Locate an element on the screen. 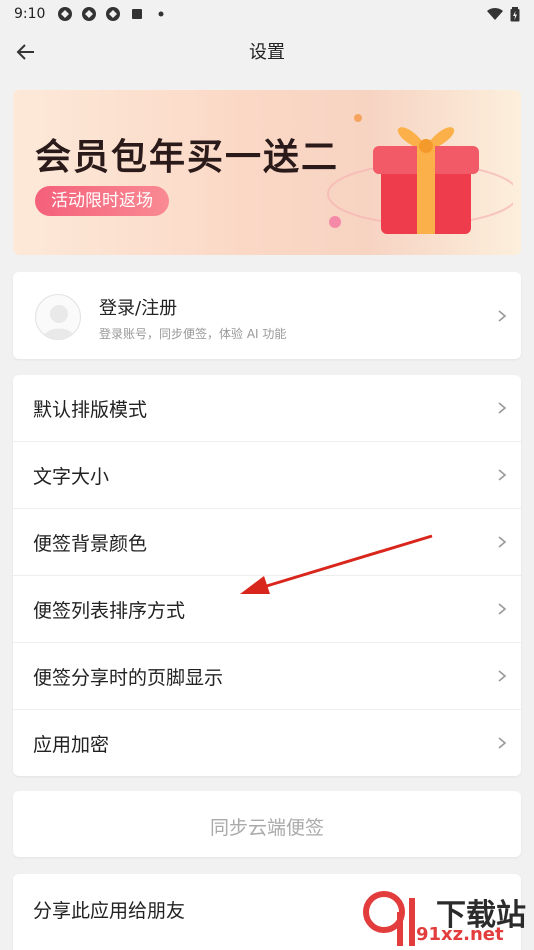 The image size is (534, 950). page-title: 设置 is located at coordinates (267, 52).